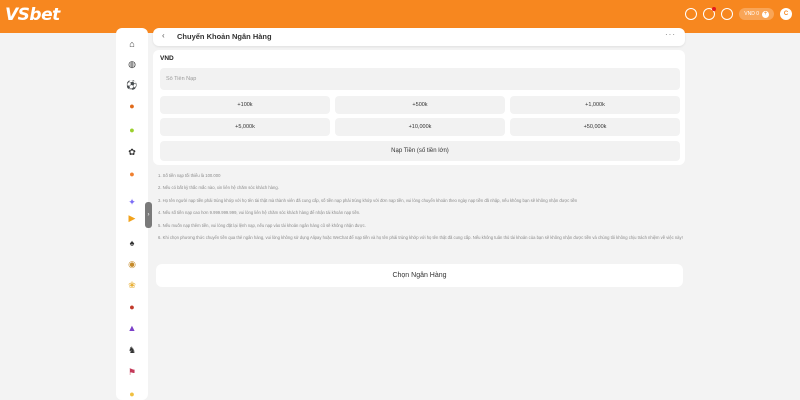  What do you see at coordinates (132, 44) in the screenshot?
I see `home-icon: ⌂` at bounding box center [132, 44].